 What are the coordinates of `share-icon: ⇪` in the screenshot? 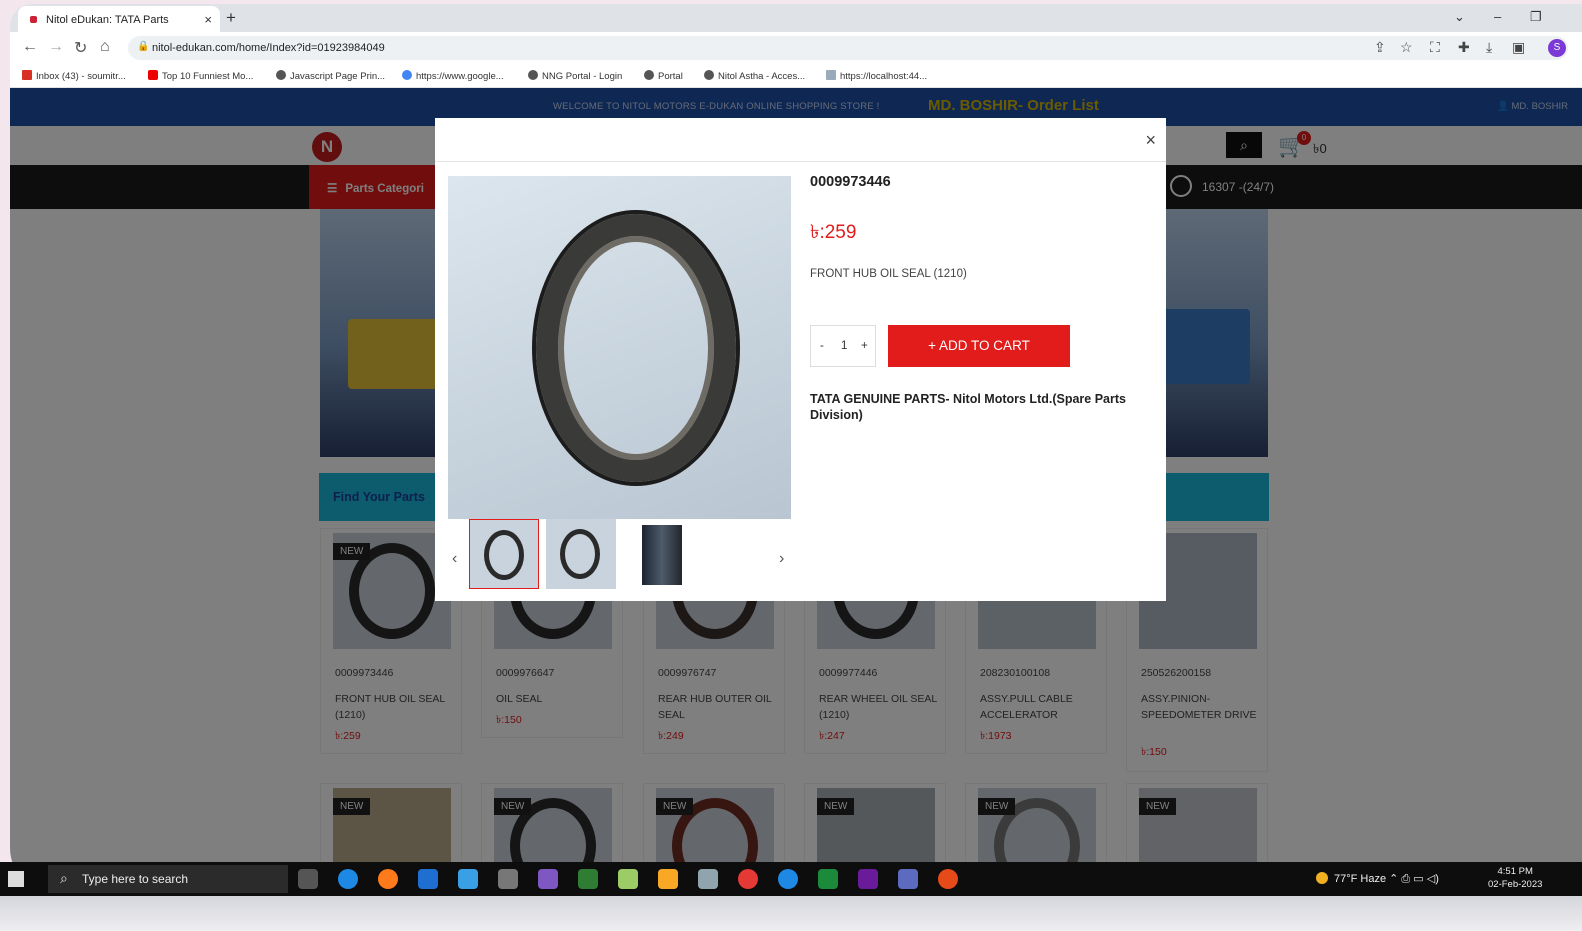 It's located at (1380, 47).